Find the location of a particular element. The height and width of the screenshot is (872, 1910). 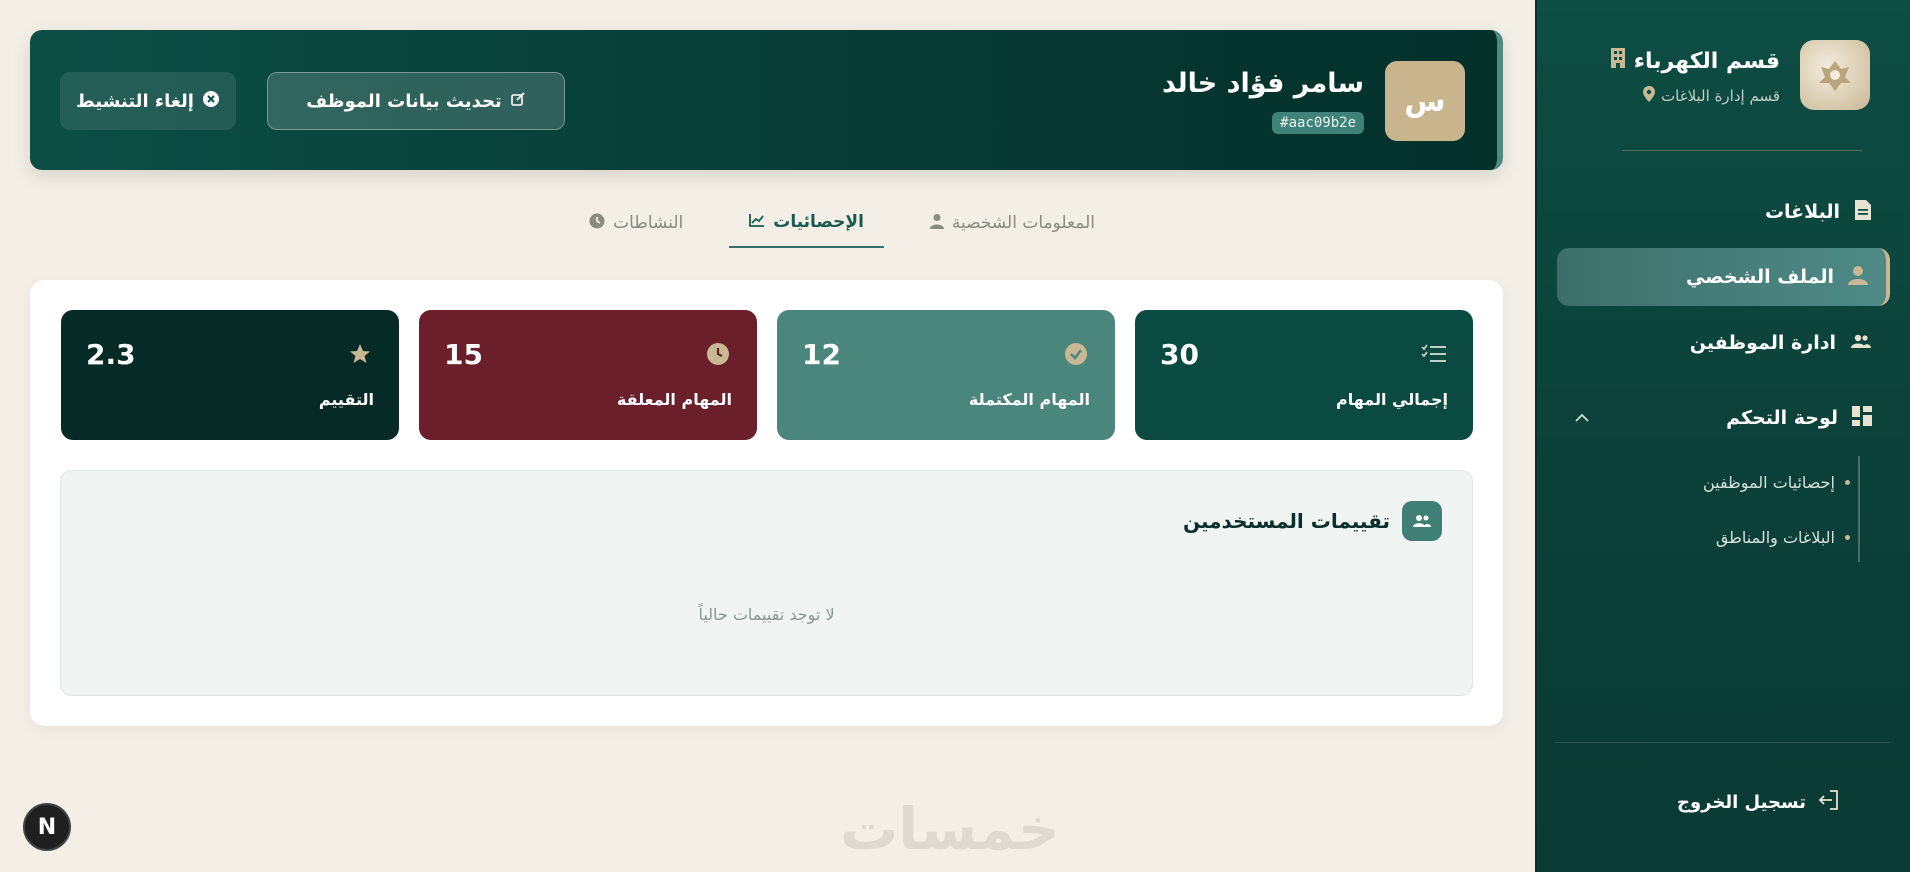

tab-activities: النشاطات is located at coordinates (636, 230).